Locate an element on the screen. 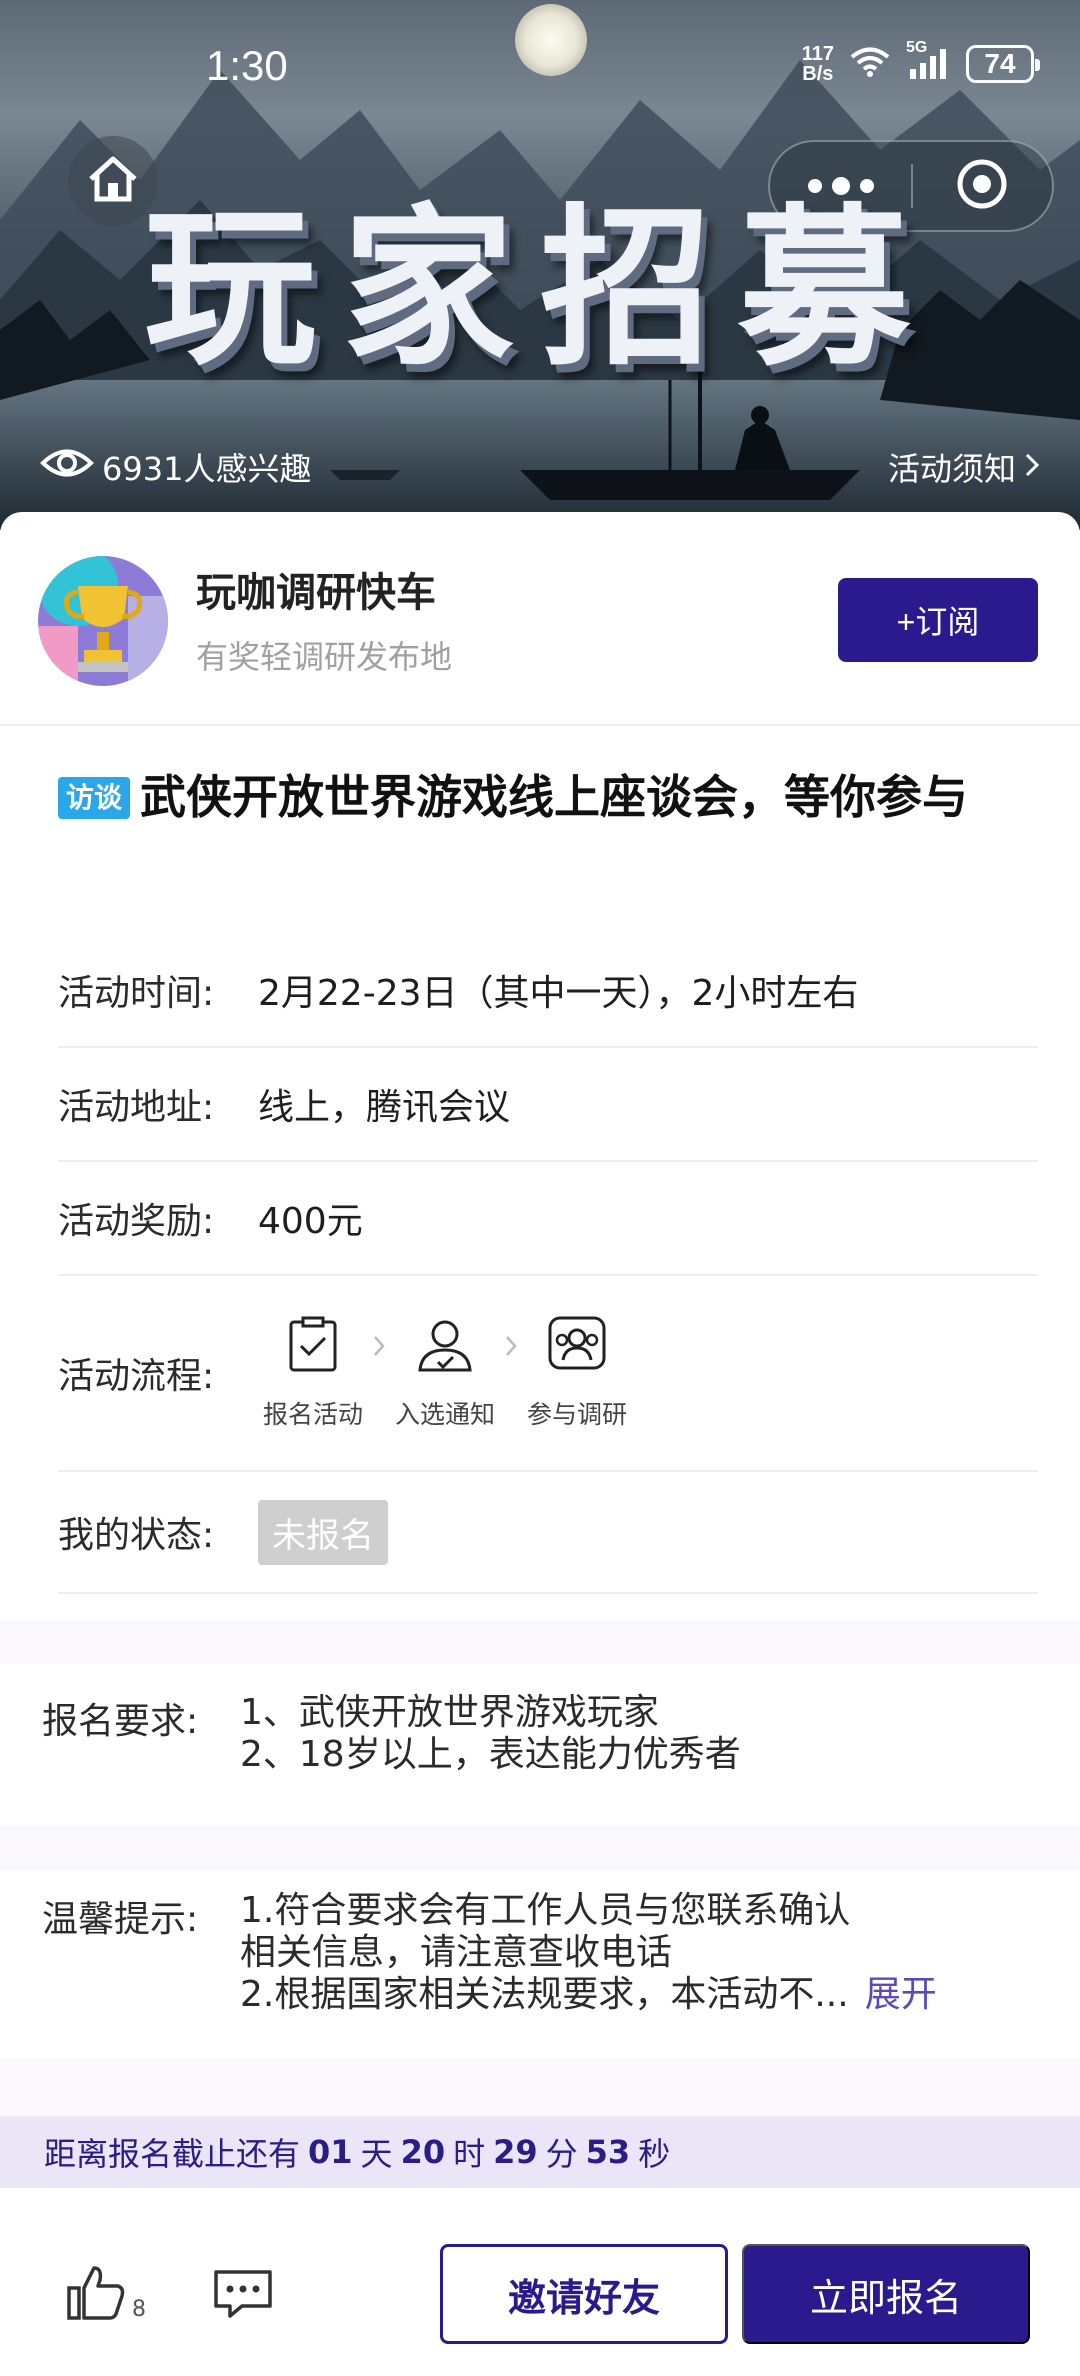 This screenshot has width=1080, height=2376. activity-title: 武侠开放世界游戏线上座谈会，等你参与 is located at coordinates (554, 797).